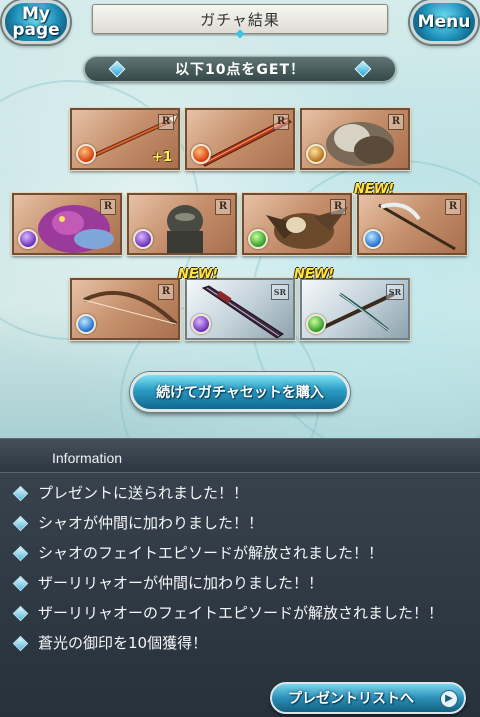 The image size is (480, 717). I want to click on header-gem-icon: ◆, so click(240, 33).